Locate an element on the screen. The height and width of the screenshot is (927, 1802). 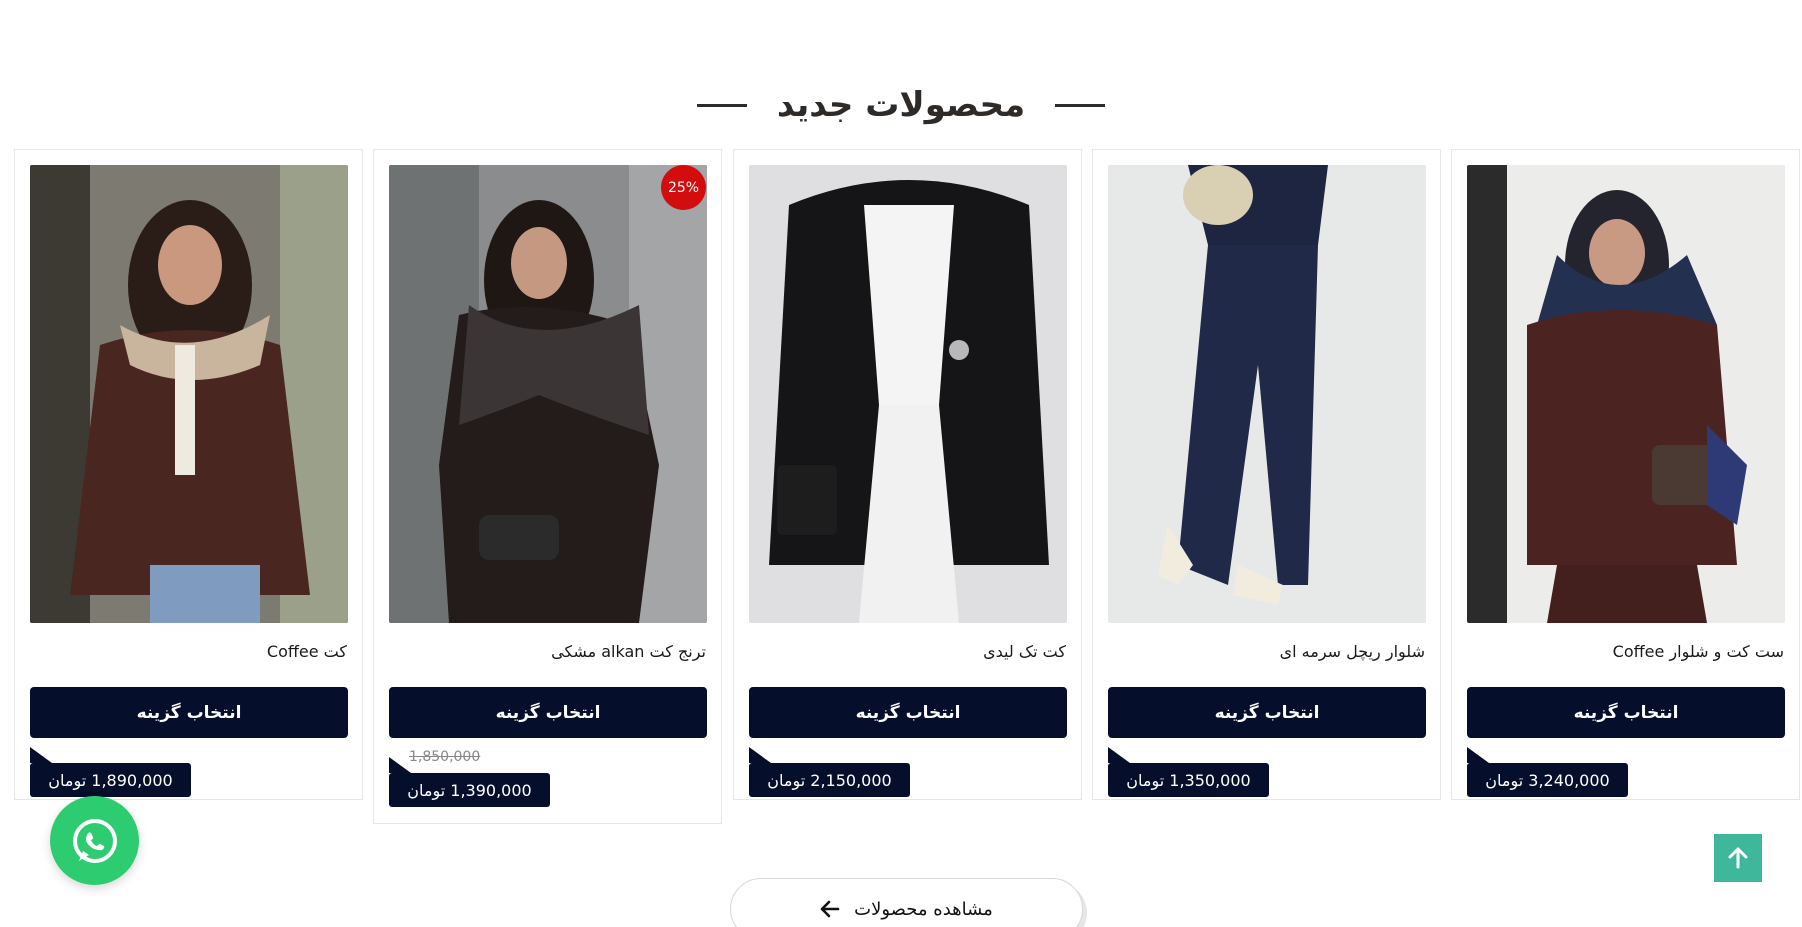
price-block: 1,890,000 تومان is located at coordinates (130, 776).